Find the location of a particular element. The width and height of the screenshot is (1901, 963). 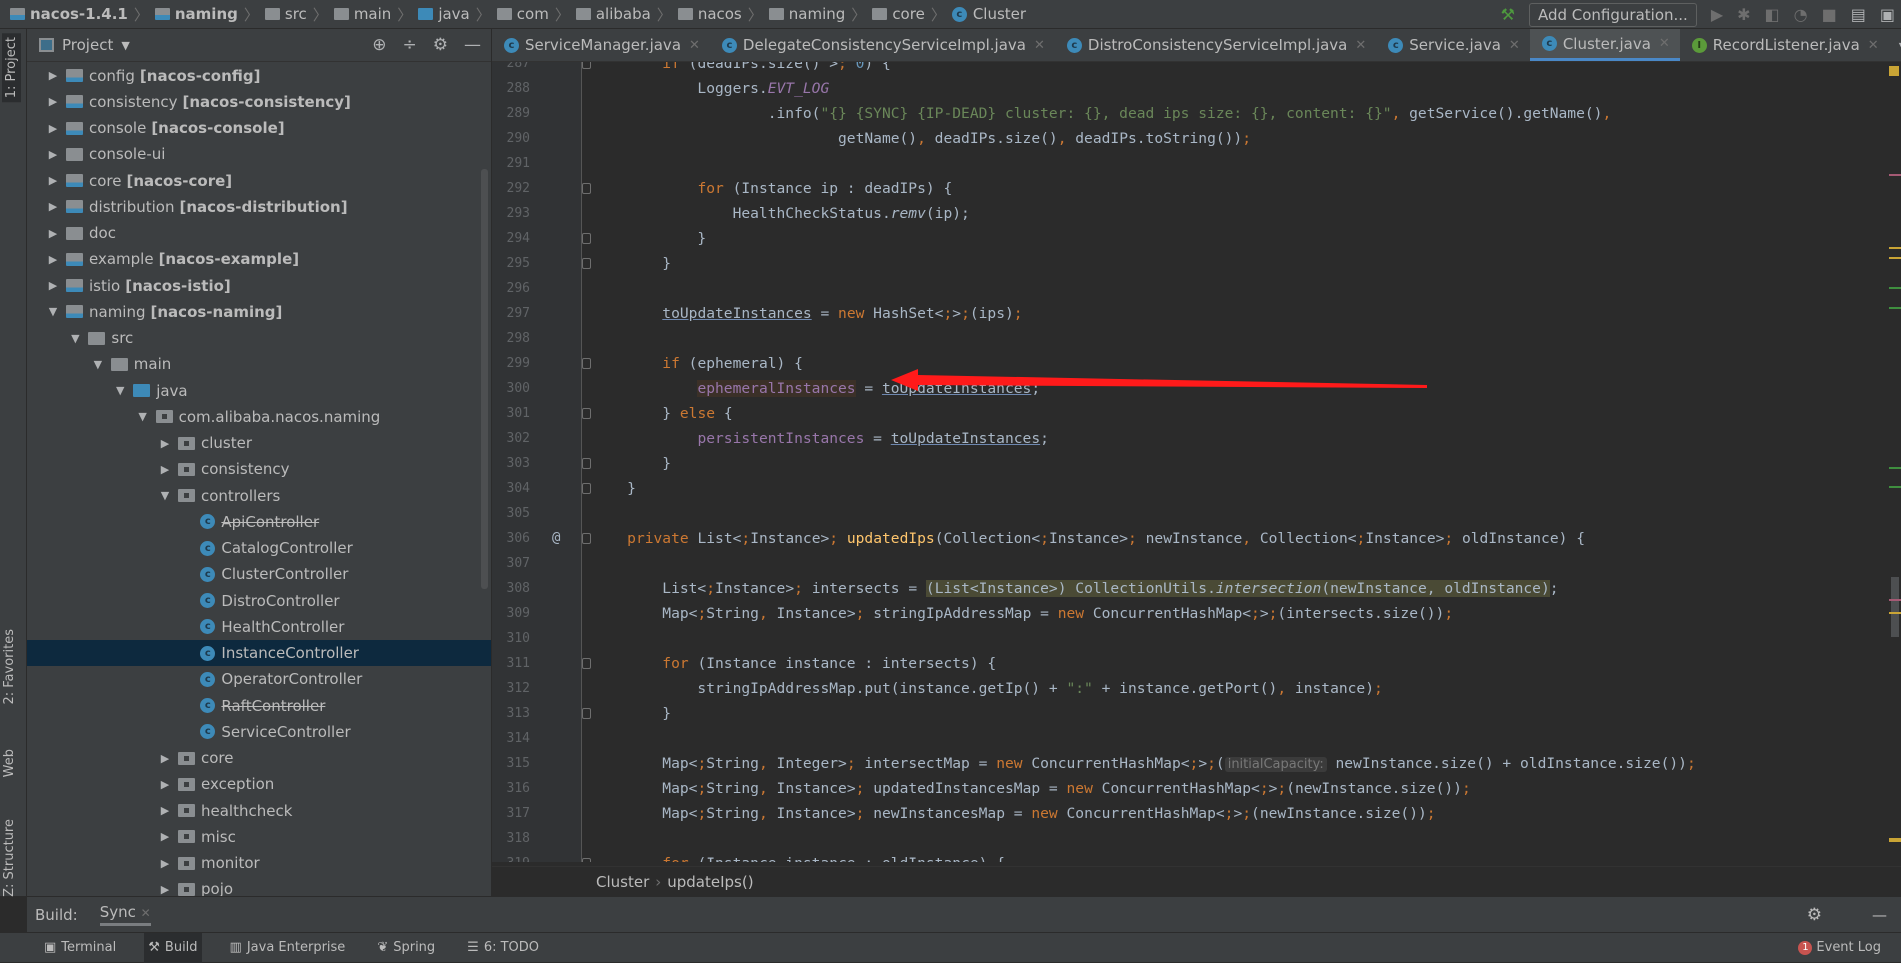

project-structure-icon: ▤ is located at coordinates (1858, 14).